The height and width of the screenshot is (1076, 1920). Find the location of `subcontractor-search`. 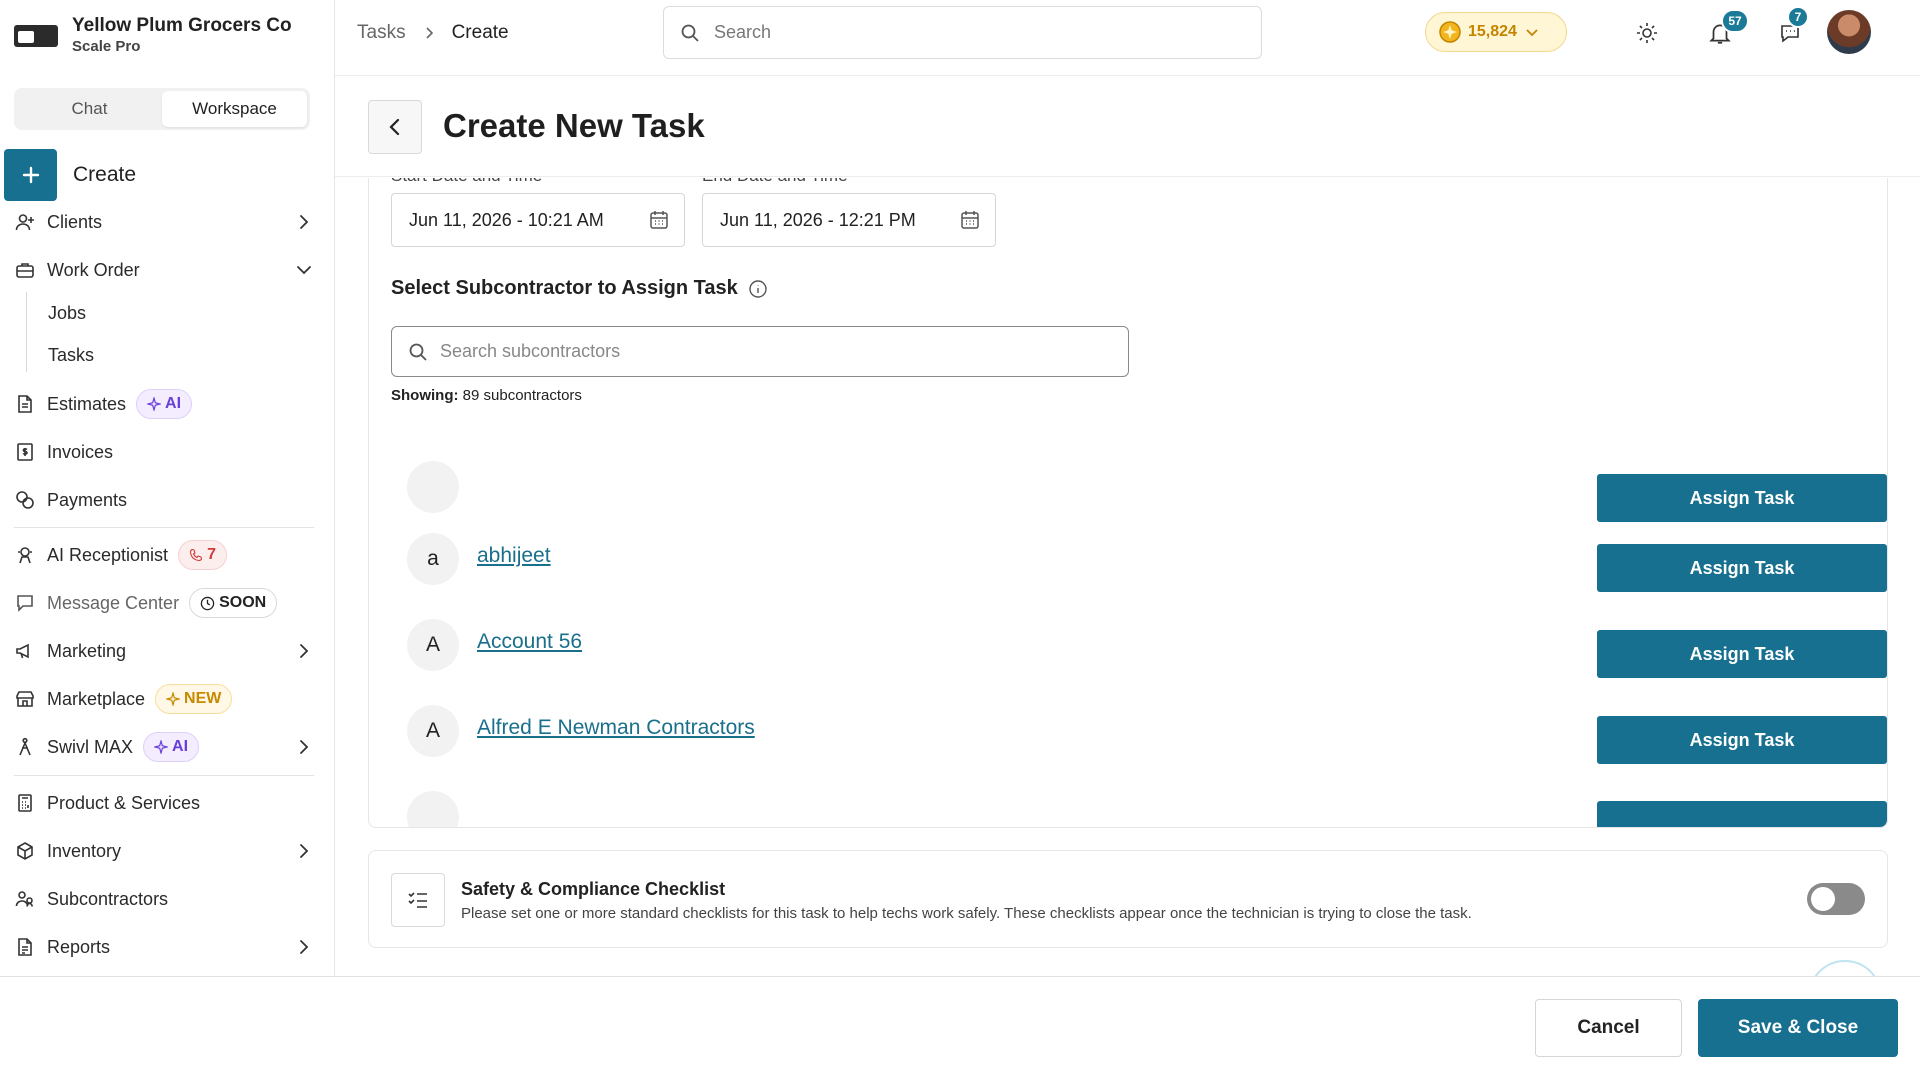

subcontractor-search is located at coordinates (760, 351).